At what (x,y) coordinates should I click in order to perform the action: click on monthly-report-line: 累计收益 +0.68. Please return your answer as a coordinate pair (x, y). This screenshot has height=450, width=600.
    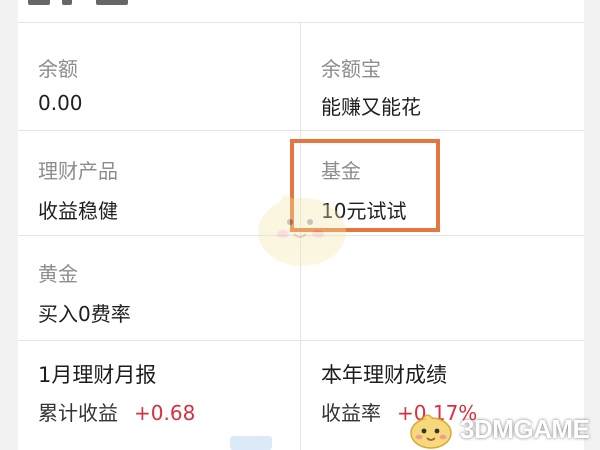
    Looking at the image, I should click on (116, 411).